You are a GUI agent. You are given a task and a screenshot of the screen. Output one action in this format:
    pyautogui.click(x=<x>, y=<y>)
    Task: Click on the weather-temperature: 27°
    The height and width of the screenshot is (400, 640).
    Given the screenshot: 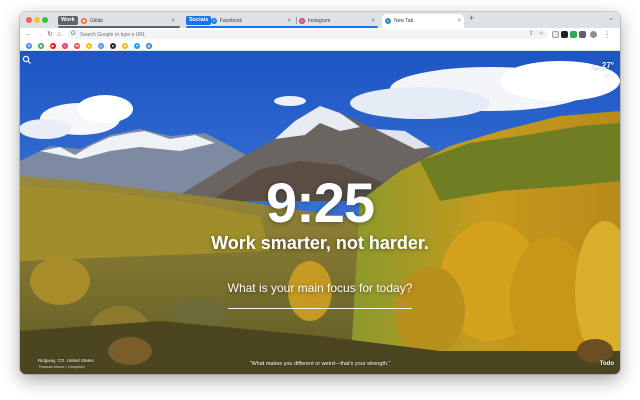 What is the action you would take?
    pyautogui.click(x=607, y=65)
    